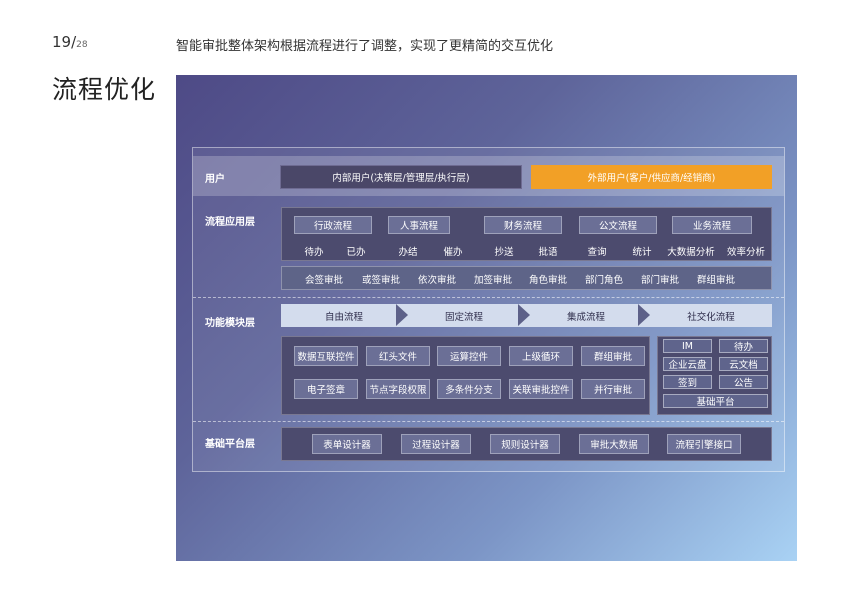 Image resolution: width=848 pixels, height=600 pixels. Describe the element at coordinates (326, 356) in the screenshot. I see `module-chip: 数据互联控件` at that location.